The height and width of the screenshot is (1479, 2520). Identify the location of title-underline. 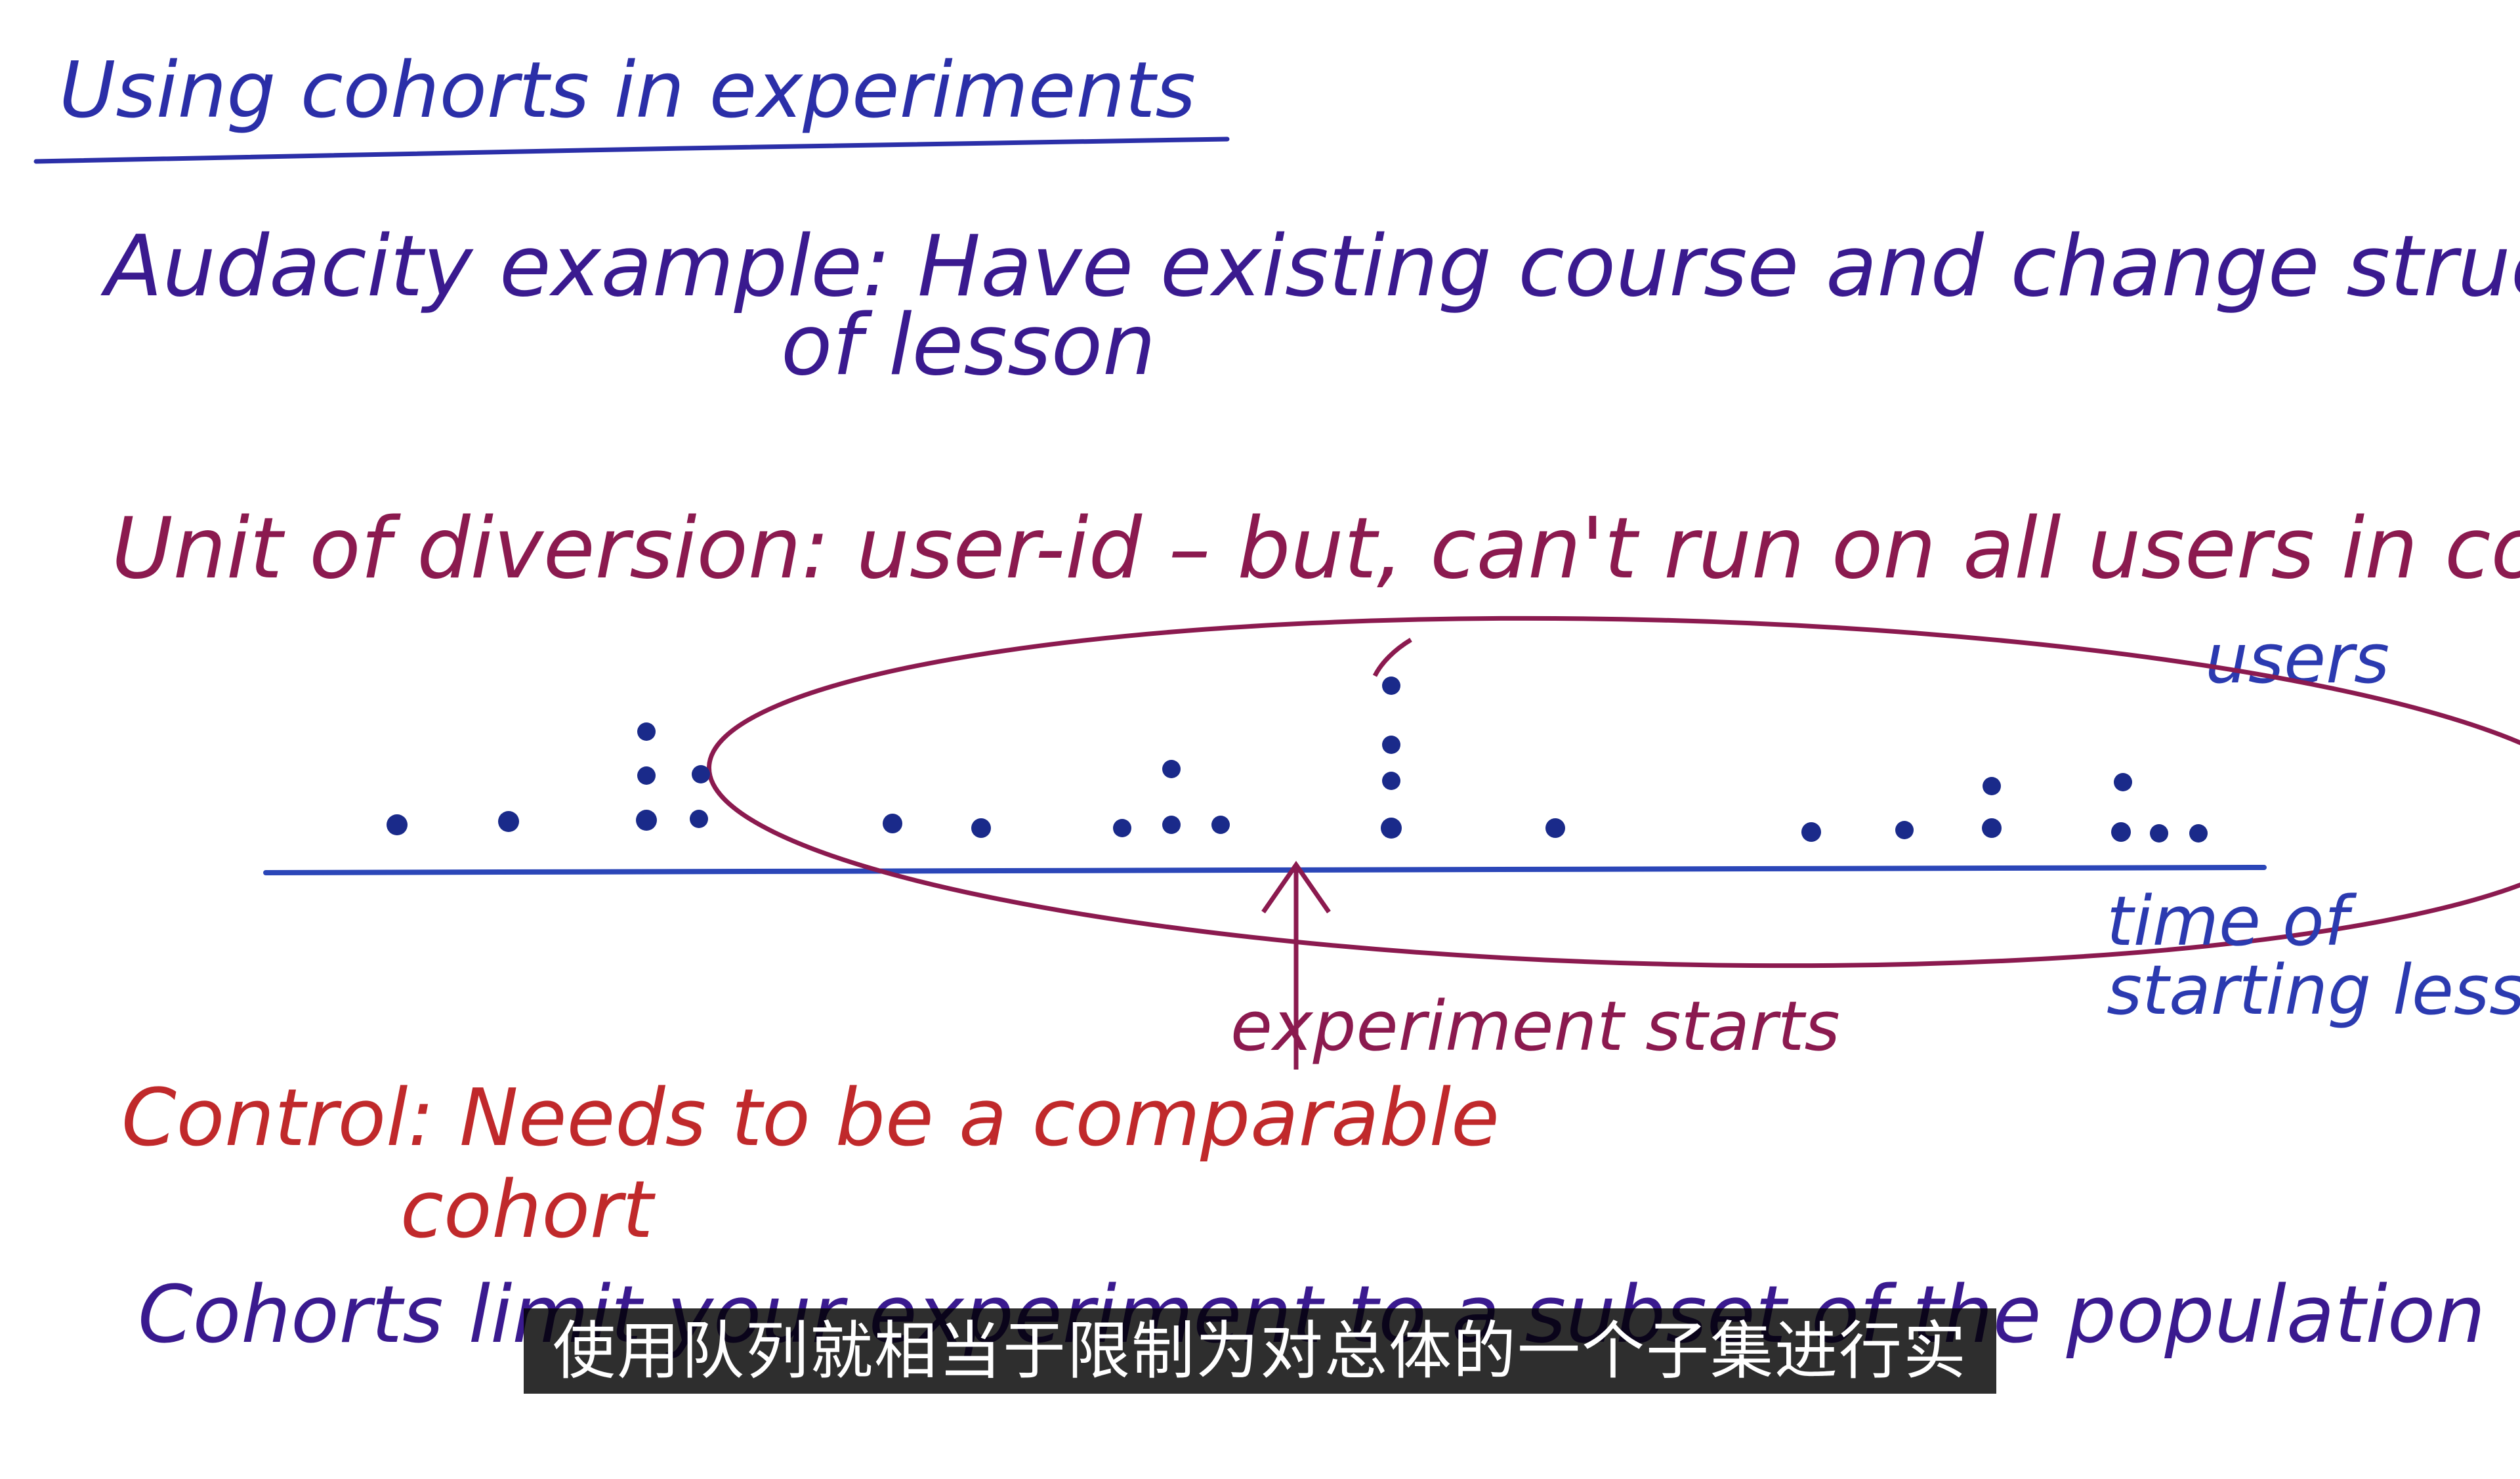
(631, 150).